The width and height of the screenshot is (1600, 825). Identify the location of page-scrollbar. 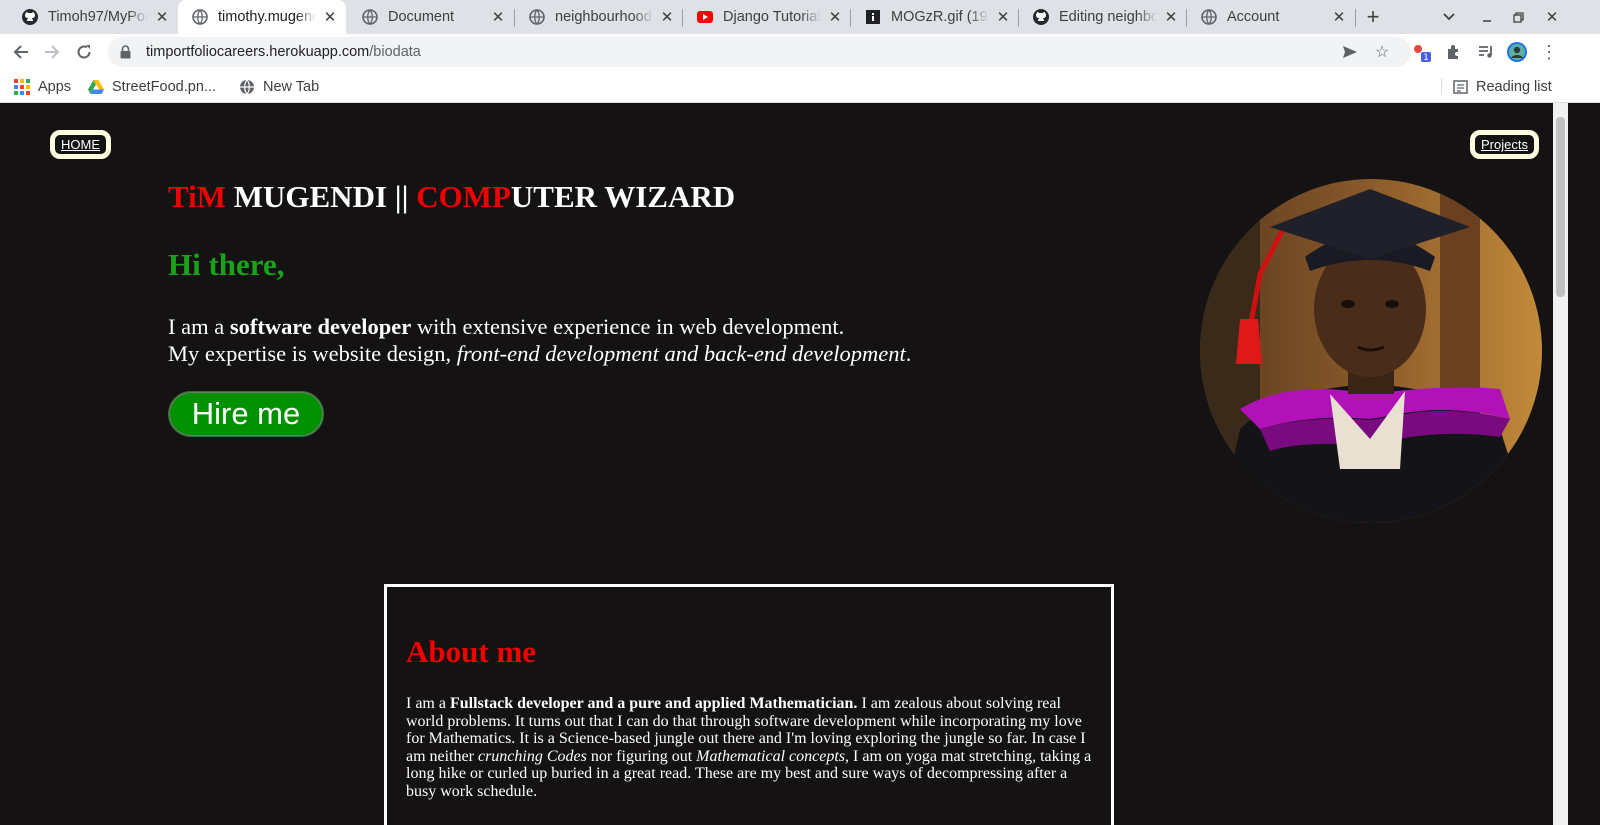
(1560, 464).